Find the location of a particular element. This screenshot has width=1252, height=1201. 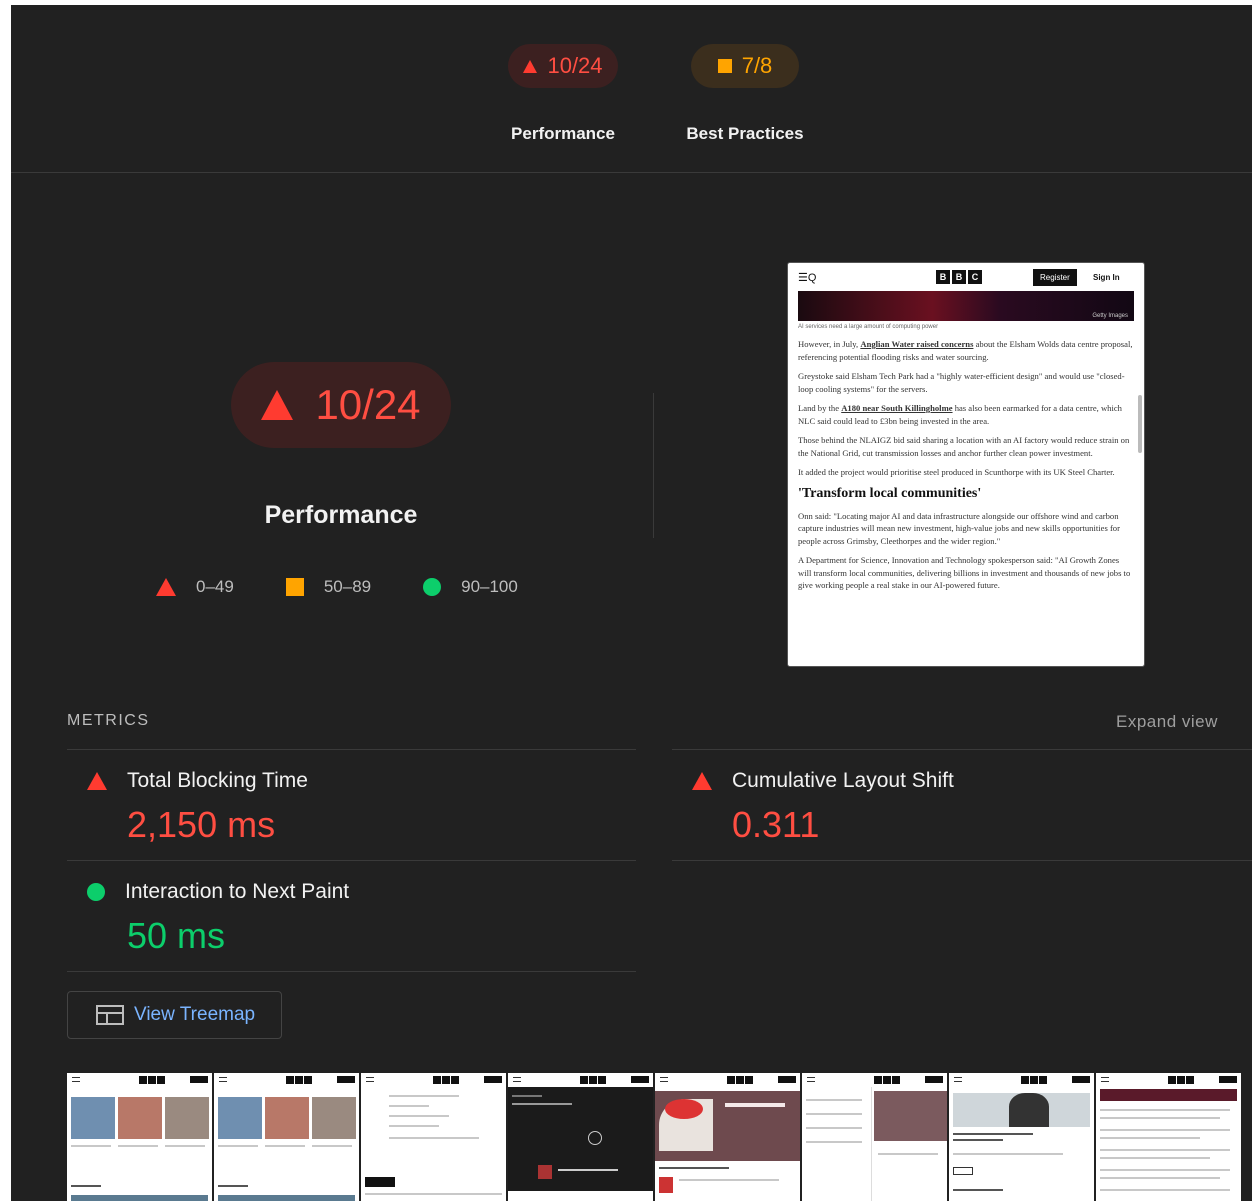

screenshot-hero-image: Getty Images is located at coordinates (966, 306).